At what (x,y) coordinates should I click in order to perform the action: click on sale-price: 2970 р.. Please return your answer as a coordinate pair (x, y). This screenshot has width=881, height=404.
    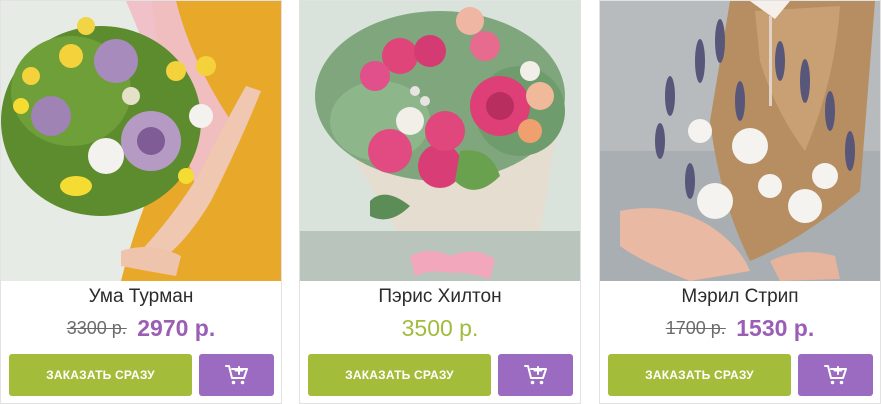
    Looking at the image, I should click on (176, 328).